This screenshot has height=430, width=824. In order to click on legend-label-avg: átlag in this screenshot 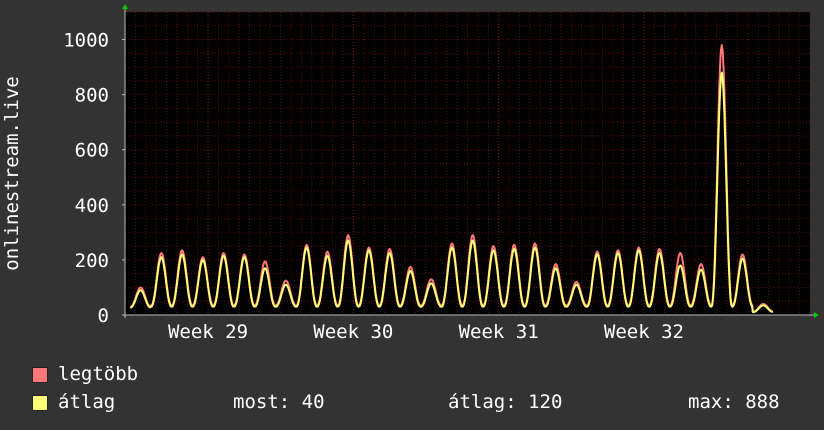, I will do `click(87, 402)`.